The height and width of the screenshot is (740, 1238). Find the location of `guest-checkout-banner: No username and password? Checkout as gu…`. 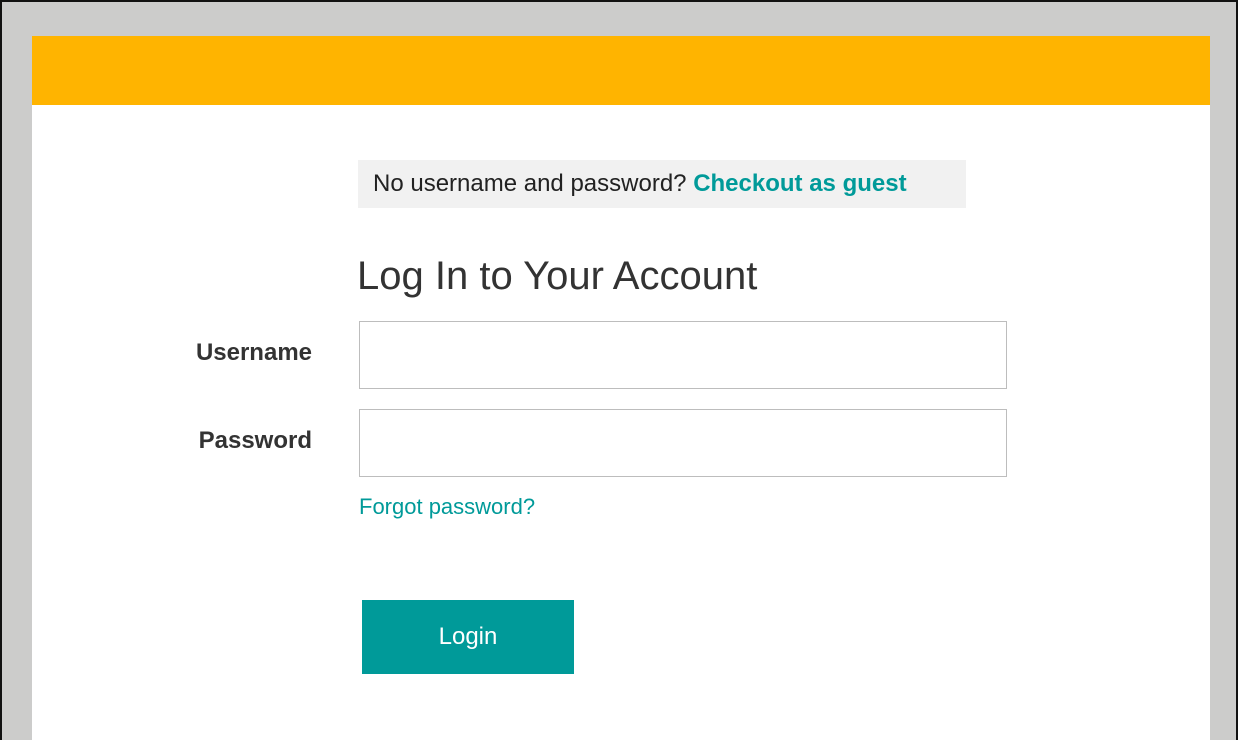

guest-checkout-banner: No username and password? Checkout as gu… is located at coordinates (662, 184).